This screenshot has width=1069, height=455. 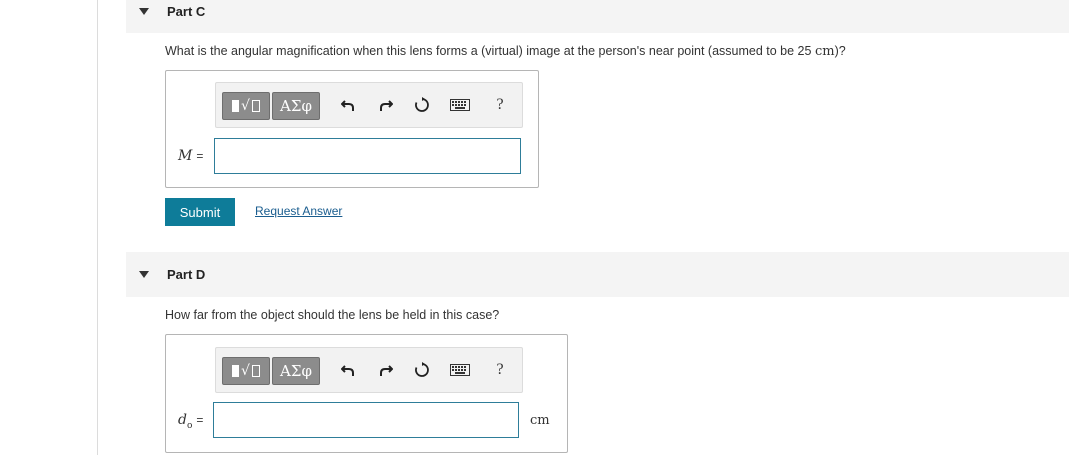 What do you see at coordinates (298, 211) in the screenshot?
I see `request-answer-link: Request Answer` at bounding box center [298, 211].